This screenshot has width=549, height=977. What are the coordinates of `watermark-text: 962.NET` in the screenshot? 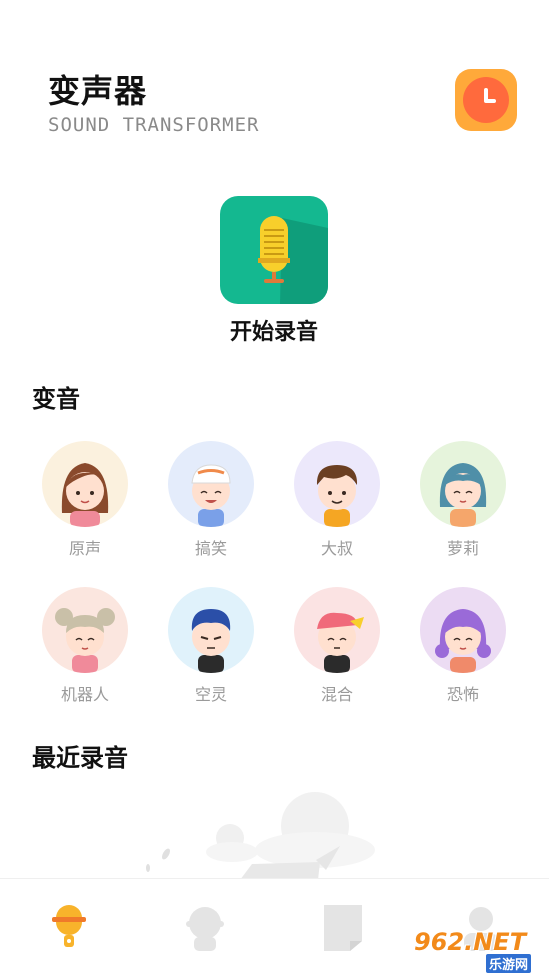 It's located at (470, 942).